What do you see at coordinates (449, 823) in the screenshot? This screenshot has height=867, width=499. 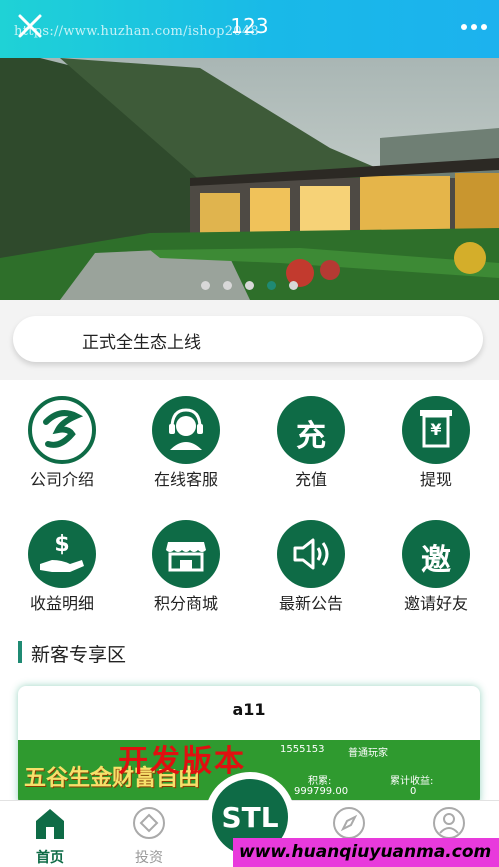 I see `user-icon` at bounding box center [449, 823].